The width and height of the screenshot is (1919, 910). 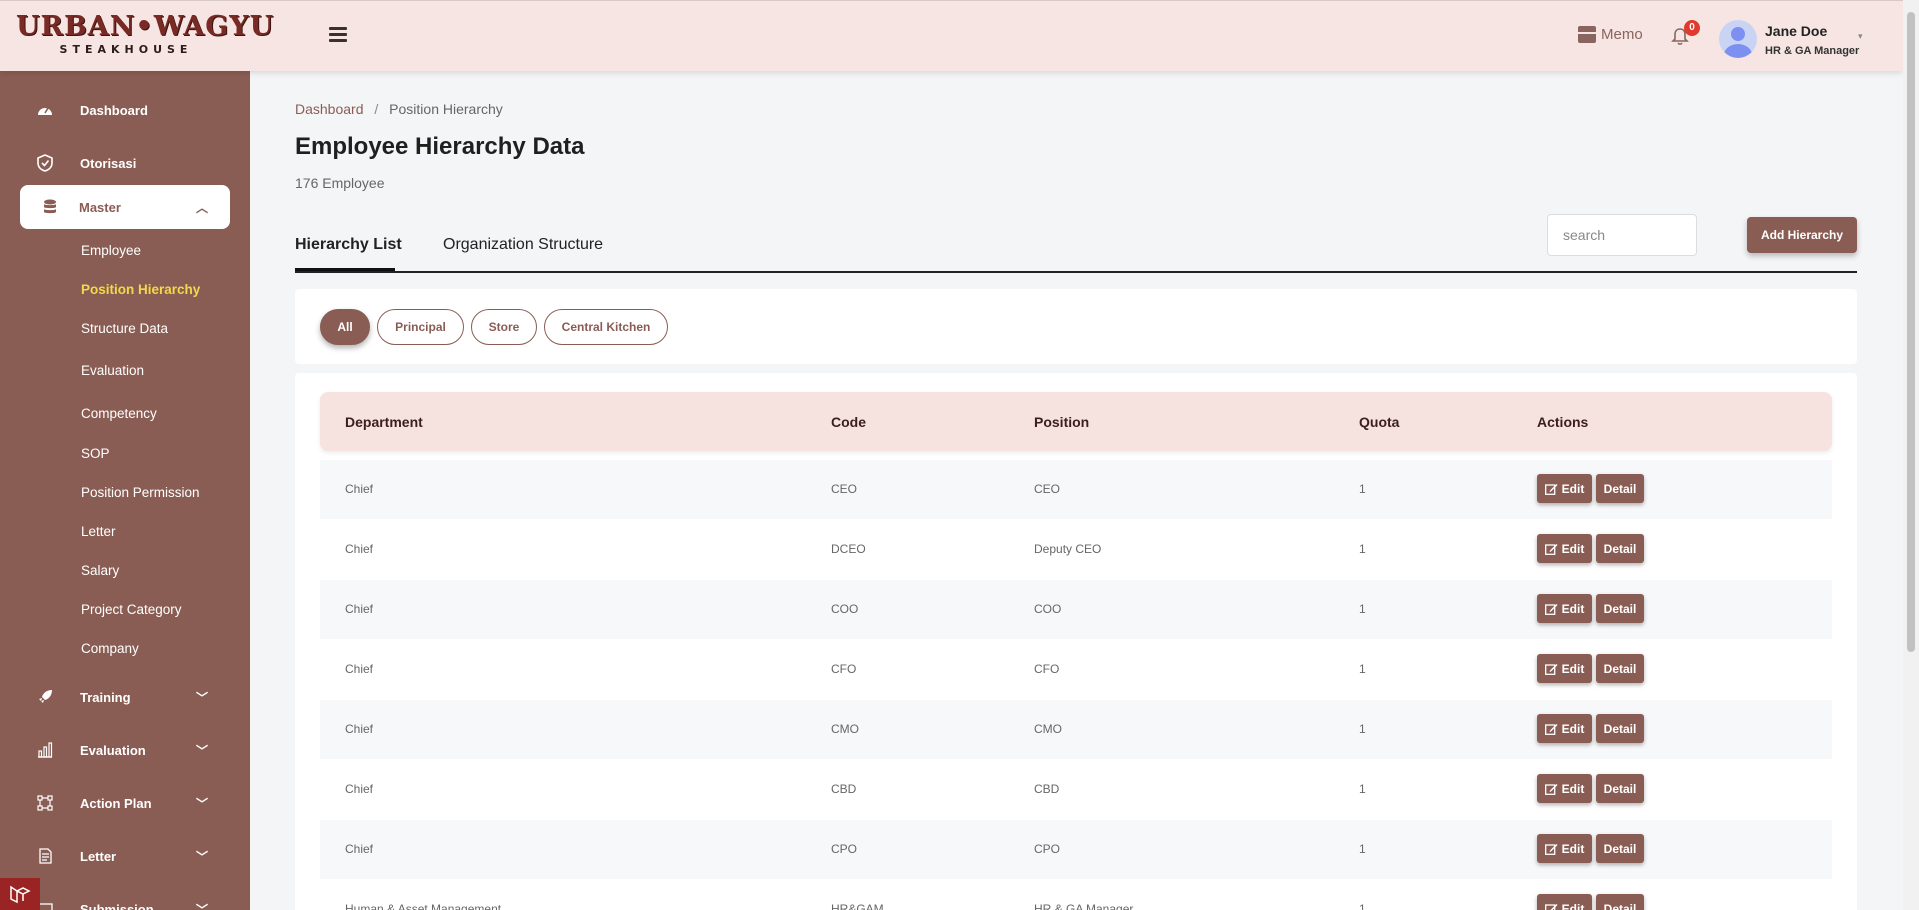 I want to click on filter-principal-button: Principal, so click(x=420, y=327).